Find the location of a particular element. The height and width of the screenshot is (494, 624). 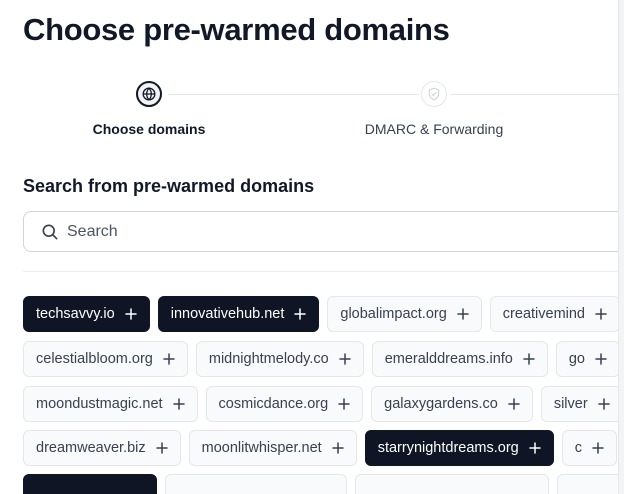

search-icon is located at coordinates (50, 232).